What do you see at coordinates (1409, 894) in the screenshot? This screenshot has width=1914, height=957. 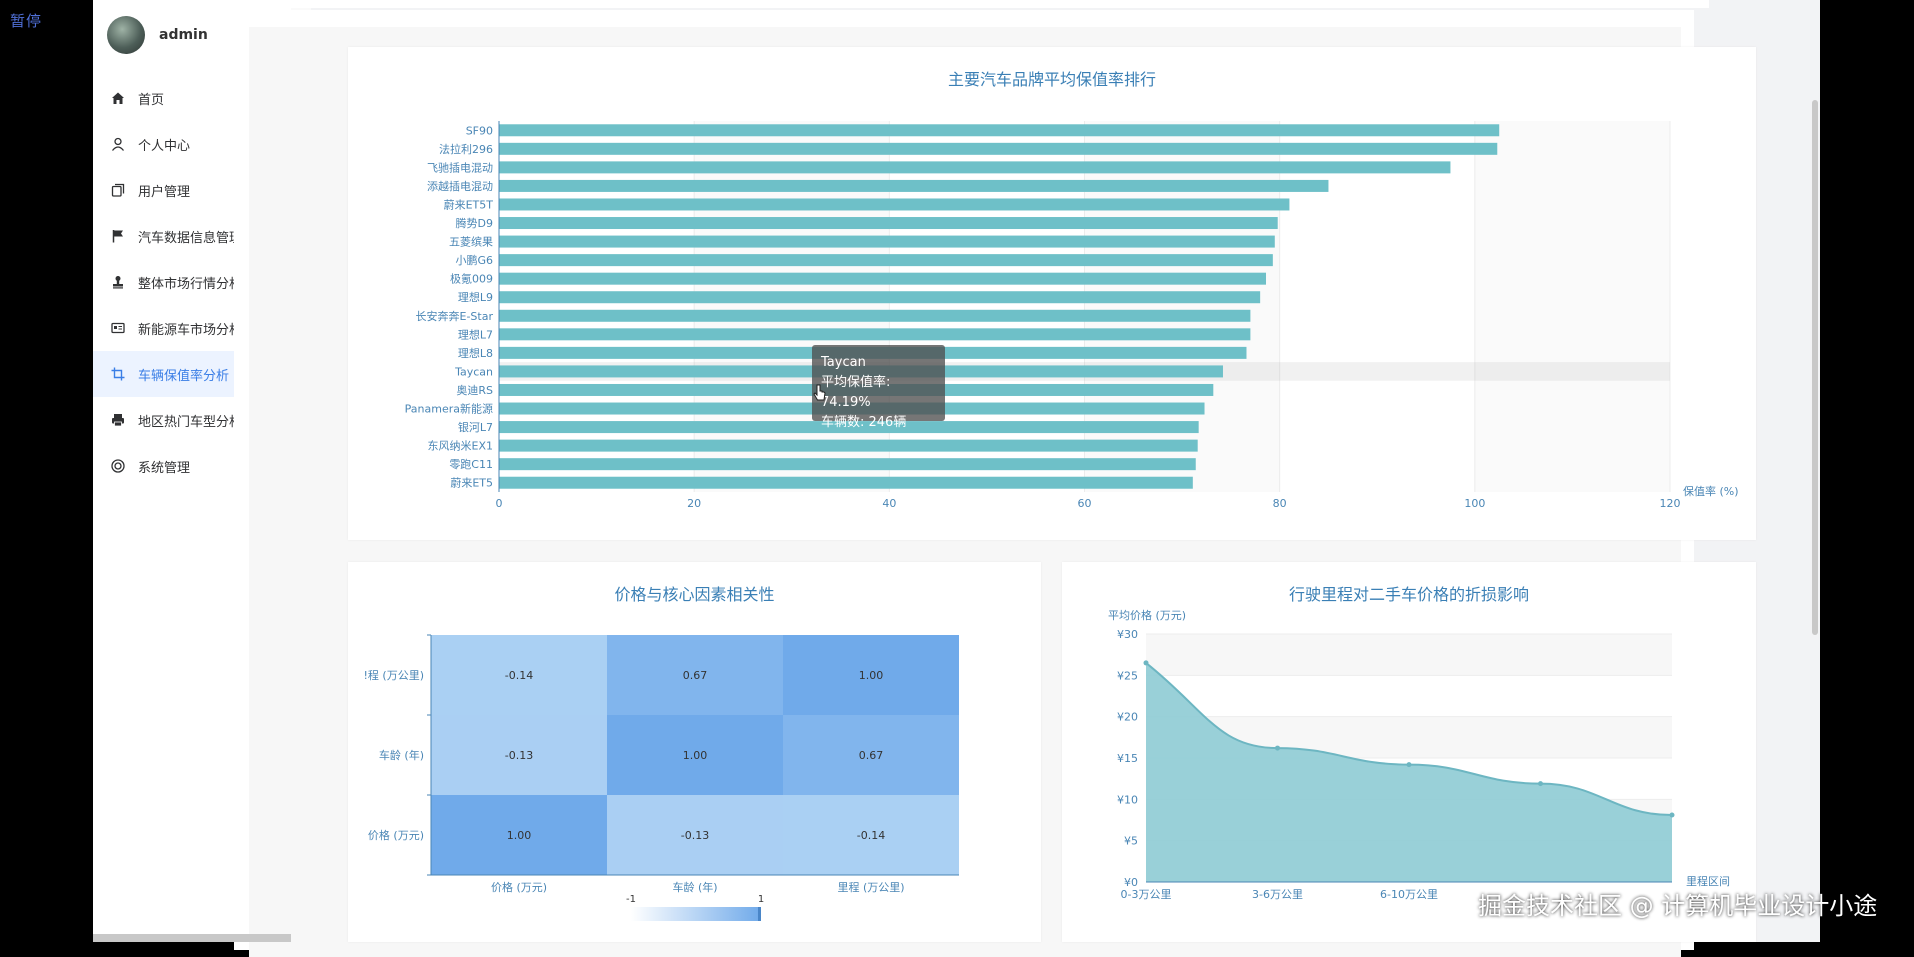 I see `x-tick-label: 6-10万公里` at bounding box center [1409, 894].